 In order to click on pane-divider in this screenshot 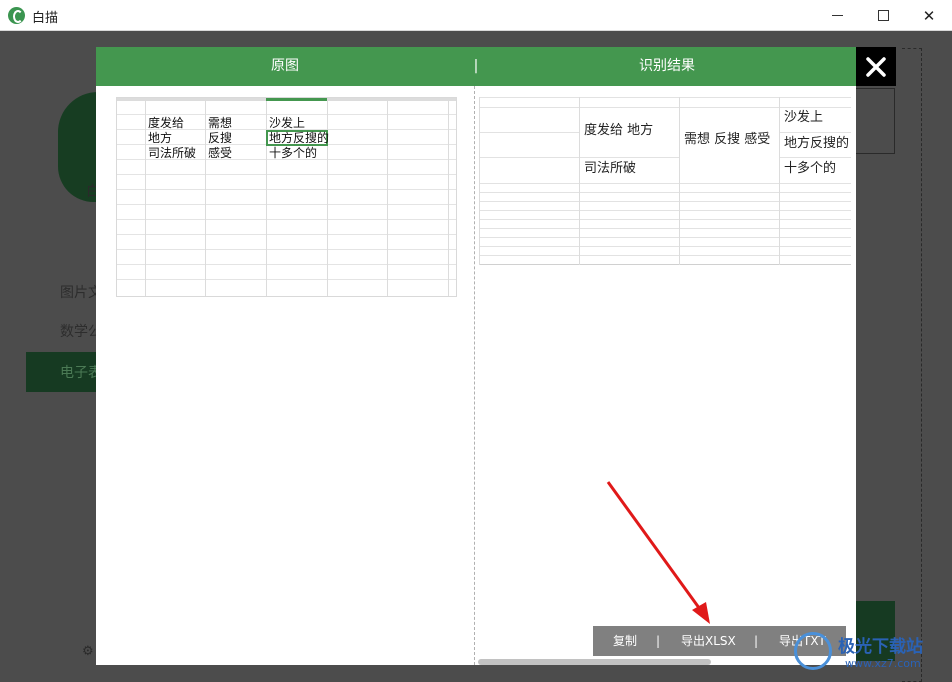, I will do `click(474, 375)`.